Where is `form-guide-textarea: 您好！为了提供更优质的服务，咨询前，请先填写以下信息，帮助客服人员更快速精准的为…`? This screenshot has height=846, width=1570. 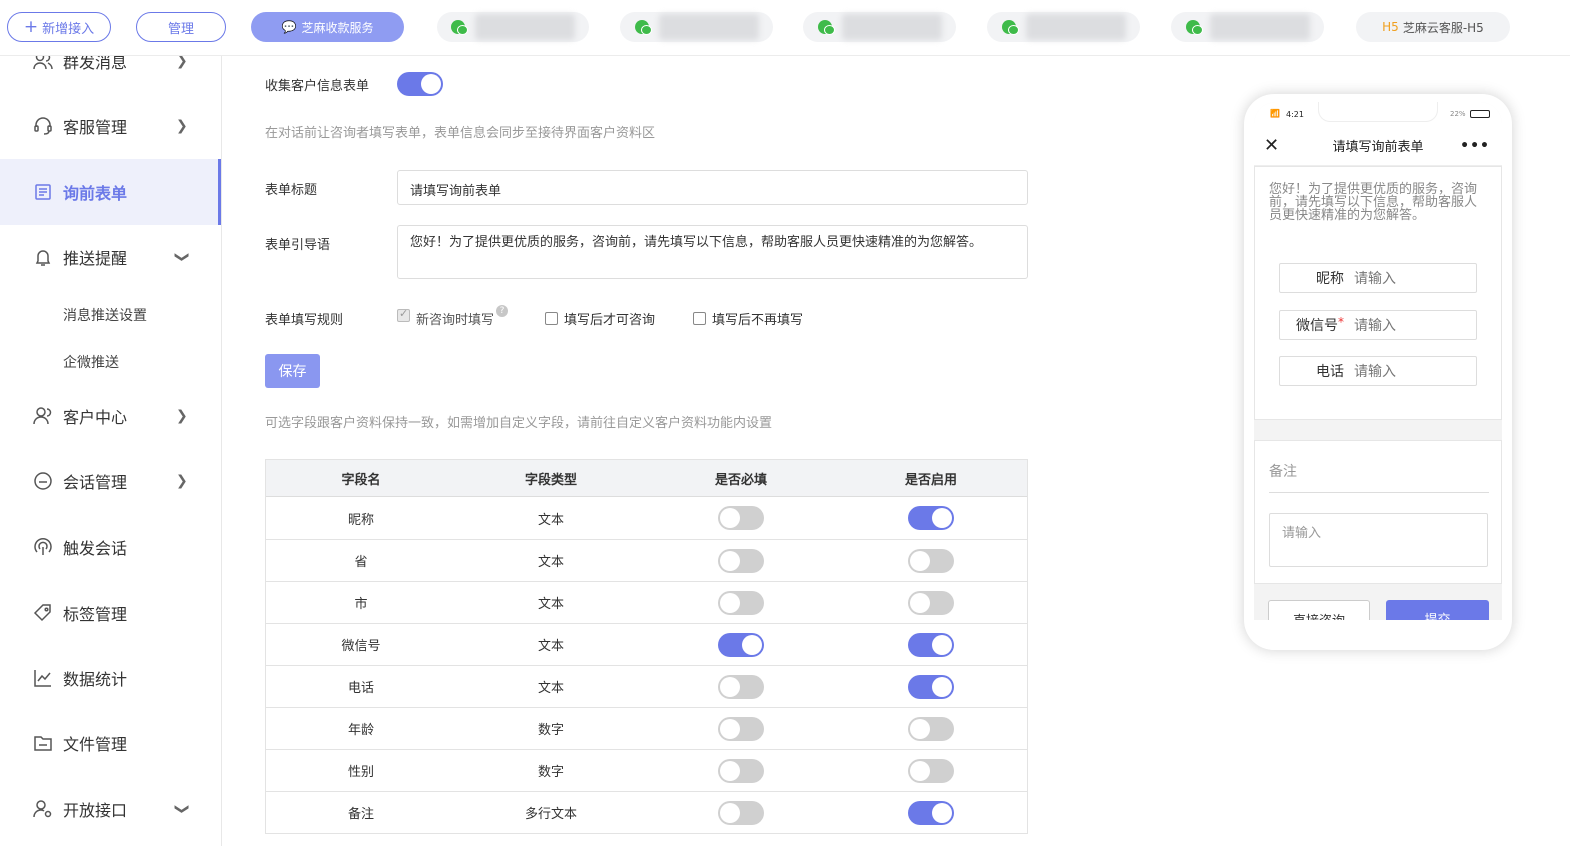 form-guide-textarea: 您好！为了提供更优质的服务，咨询前，请先填写以下信息，帮助客服人员更快速精准的为… is located at coordinates (712, 252).